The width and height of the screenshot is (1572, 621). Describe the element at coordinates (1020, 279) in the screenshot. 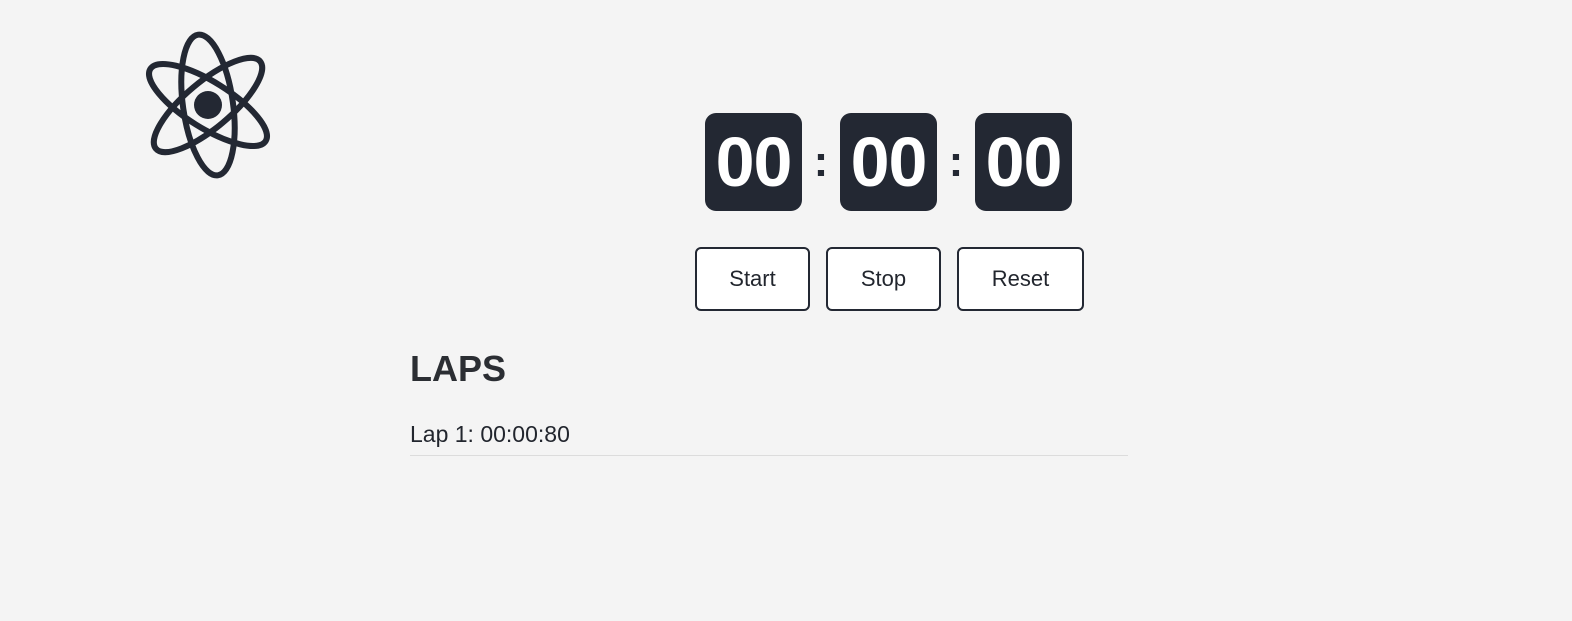

I see `reset-button: Reset` at that location.